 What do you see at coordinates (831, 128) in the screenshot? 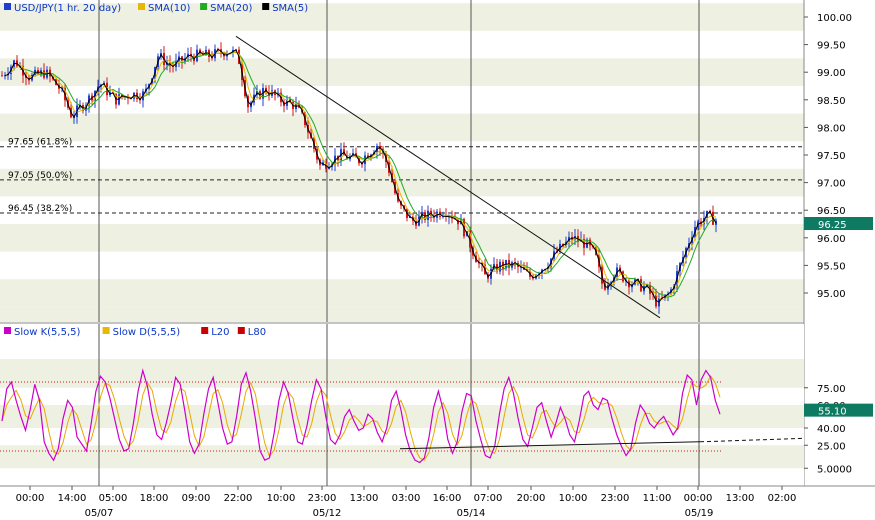
I see `price-tick-label: 98.00` at bounding box center [831, 128].